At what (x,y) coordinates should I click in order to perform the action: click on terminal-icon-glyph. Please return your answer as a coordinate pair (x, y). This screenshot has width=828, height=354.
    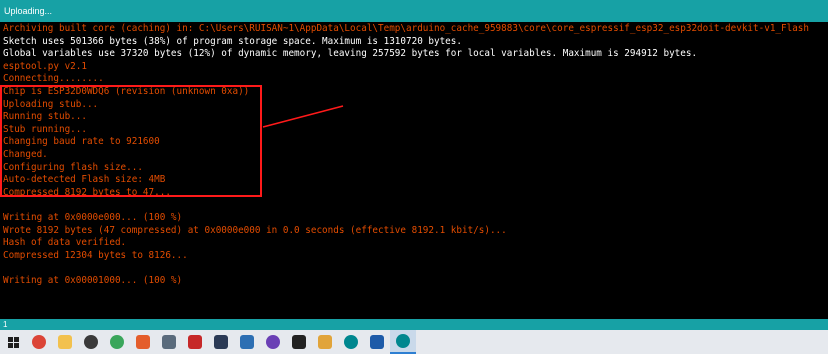
    Looking at the image, I should click on (221, 342).